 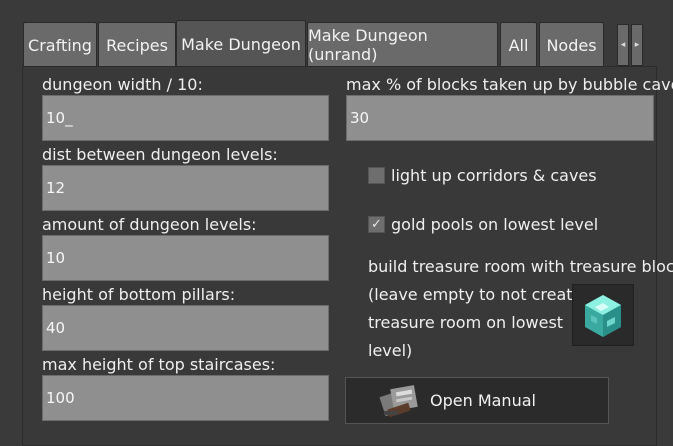 I want to click on gold-pools-label: gold pools on lowest level, so click(x=495, y=224).